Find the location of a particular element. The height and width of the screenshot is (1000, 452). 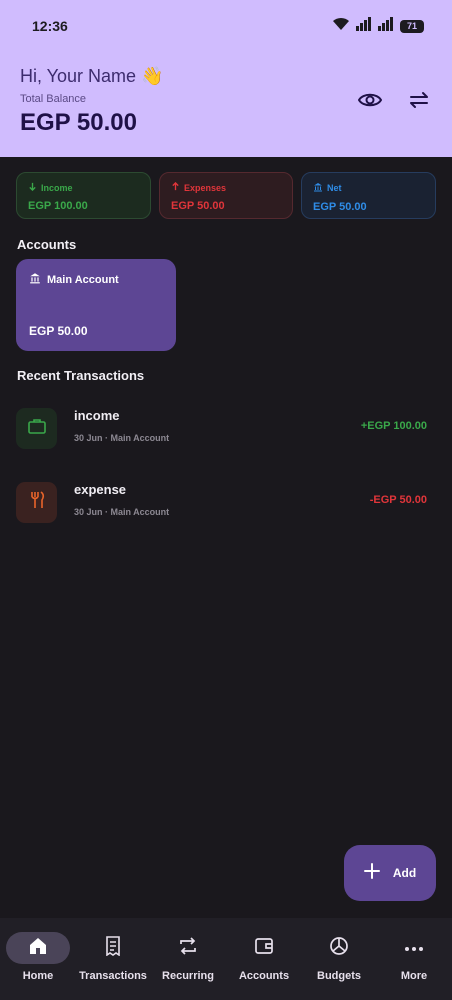

arrow-down-icon is located at coordinates (32, 187).